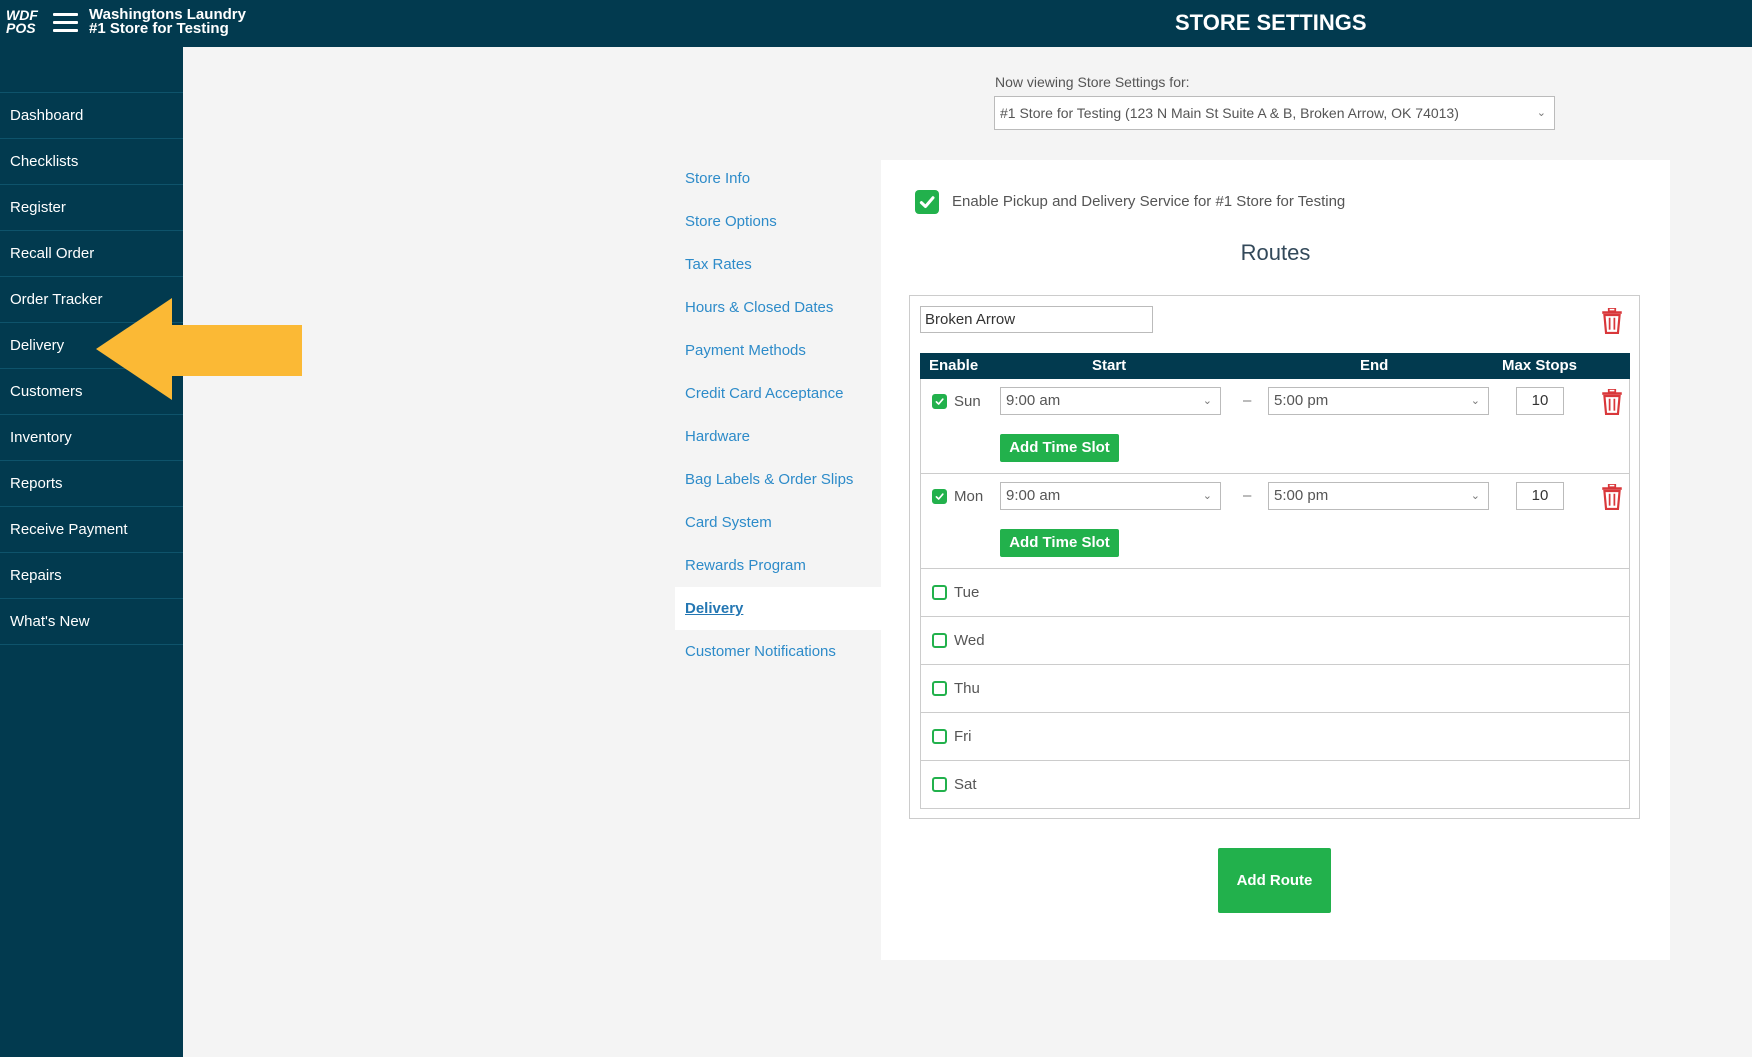 The width and height of the screenshot is (1752, 1057). I want to click on day-enable-checkbox-fri, so click(939, 736).